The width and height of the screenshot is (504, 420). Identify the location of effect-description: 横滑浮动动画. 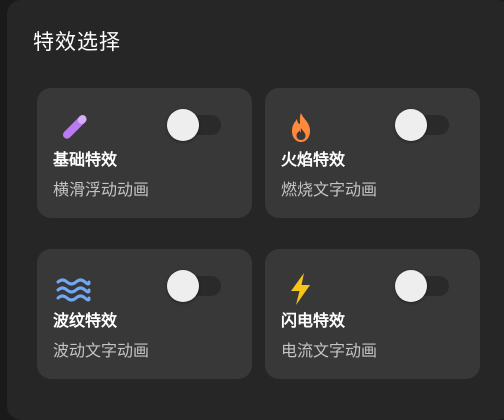
(101, 189).